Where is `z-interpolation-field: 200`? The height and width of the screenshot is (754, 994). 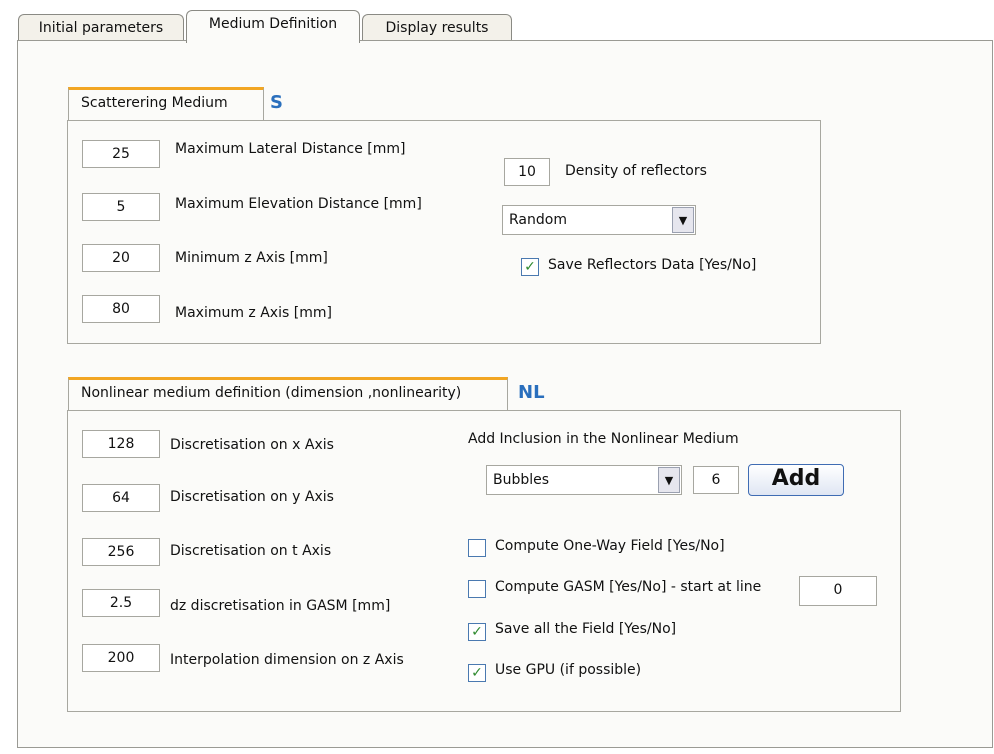 z-interpolation-field: 200 is located at coordinates (121, 658).